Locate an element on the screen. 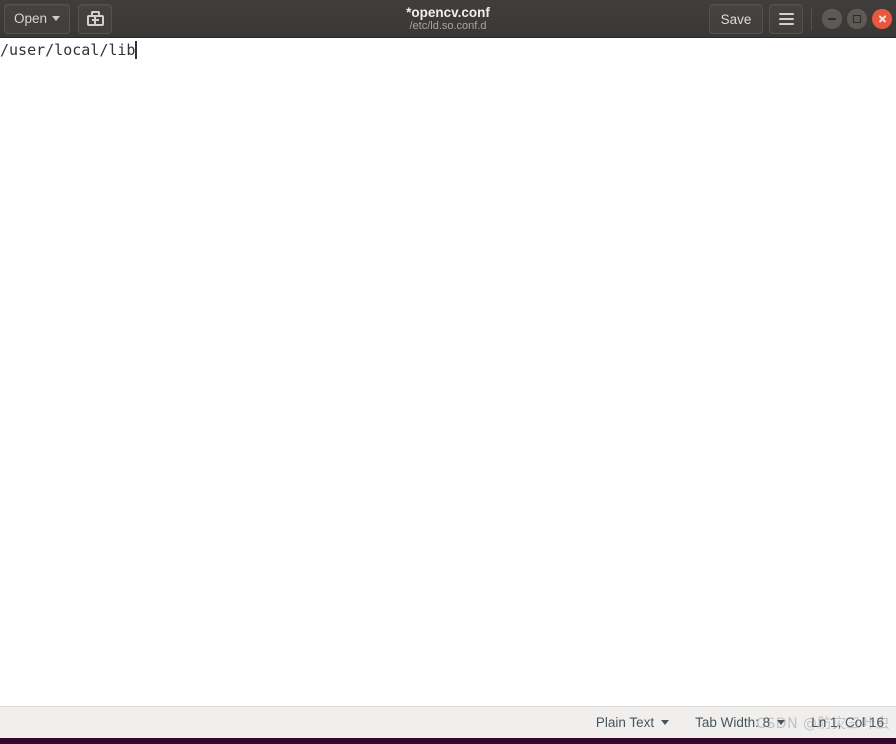  cursor-position-indicator: Ln 1, Col 16 is located at coordinates (847, 722).